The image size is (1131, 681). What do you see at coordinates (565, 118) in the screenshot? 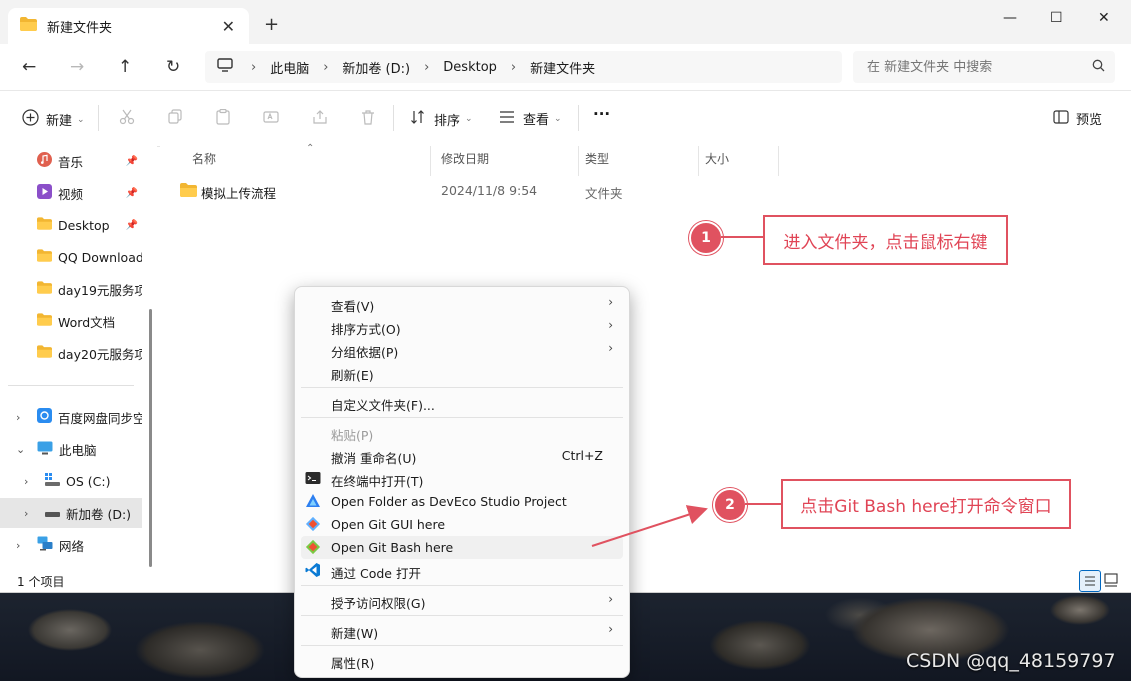
I see `command-bar: 新建 ⌄ 排序 ⌄ 查看 ⌄ ··· 预览` at bounding box center [565, 118].